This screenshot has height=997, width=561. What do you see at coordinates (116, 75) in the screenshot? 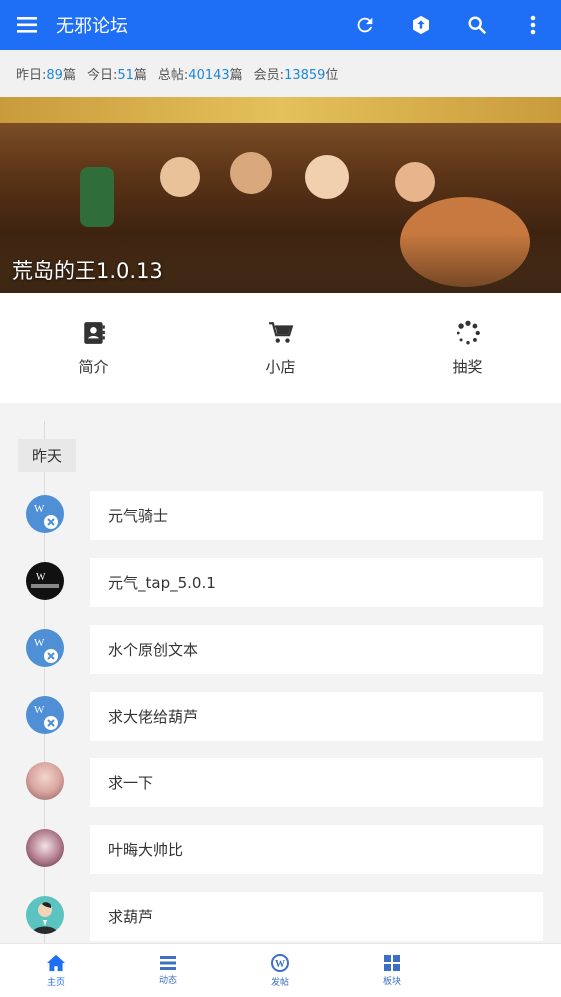
I see `stat-today: 今日:51篇` at bounding box center [116, 75].